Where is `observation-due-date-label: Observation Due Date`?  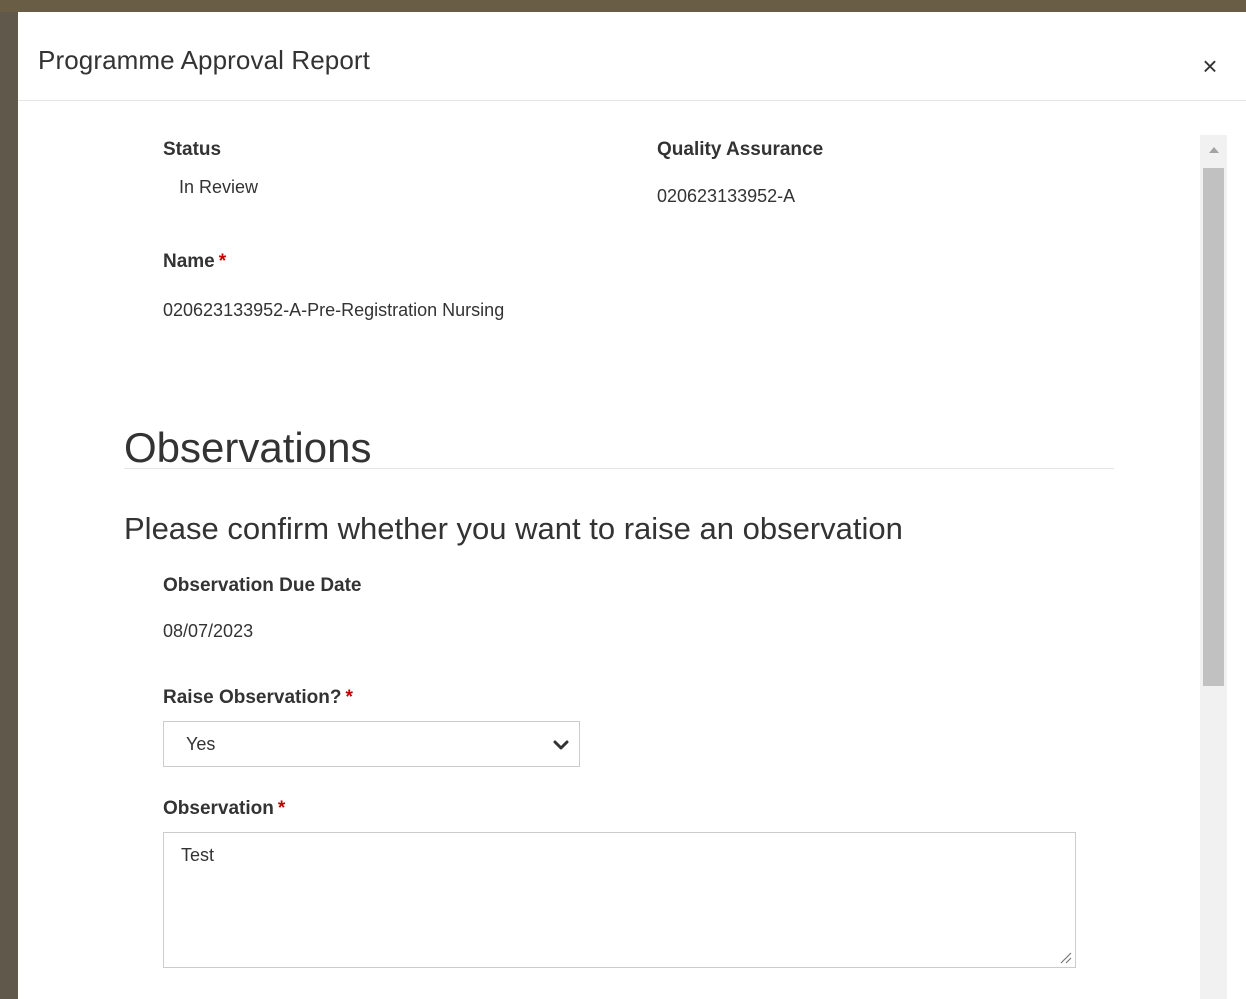
observation-due-date-label: Observation Due Date is located at coordinates (262, 585).